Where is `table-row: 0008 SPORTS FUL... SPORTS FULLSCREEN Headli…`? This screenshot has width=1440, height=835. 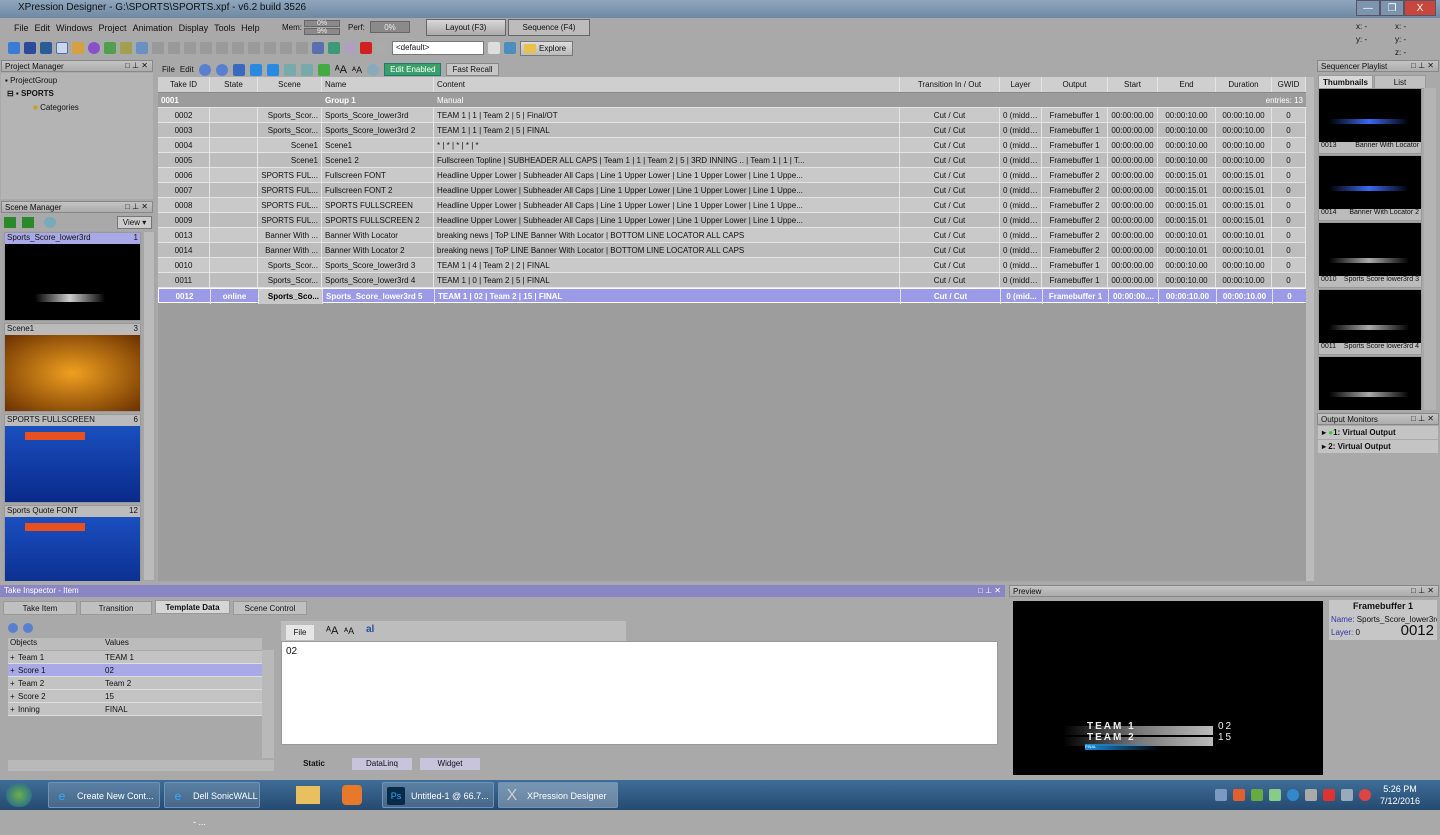 table-row: 0008 SPORTS FUL... SPORTS FULLSCREEN Headli… is located at coordinates (735, 205).